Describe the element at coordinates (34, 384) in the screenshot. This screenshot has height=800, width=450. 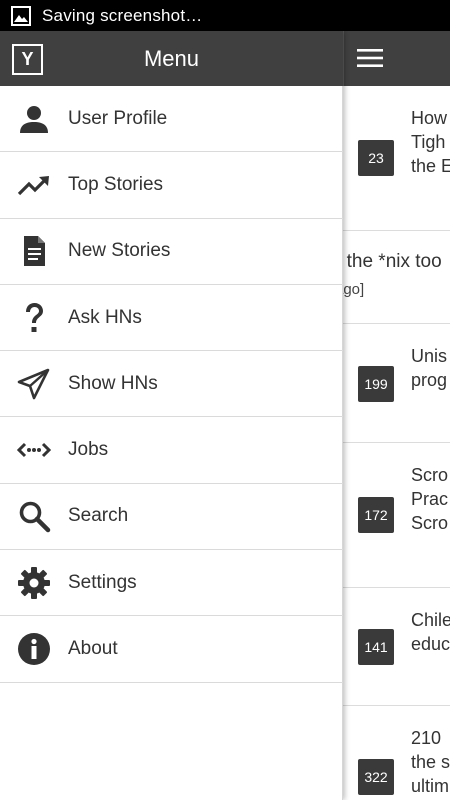
I see `send-icon` at that location.